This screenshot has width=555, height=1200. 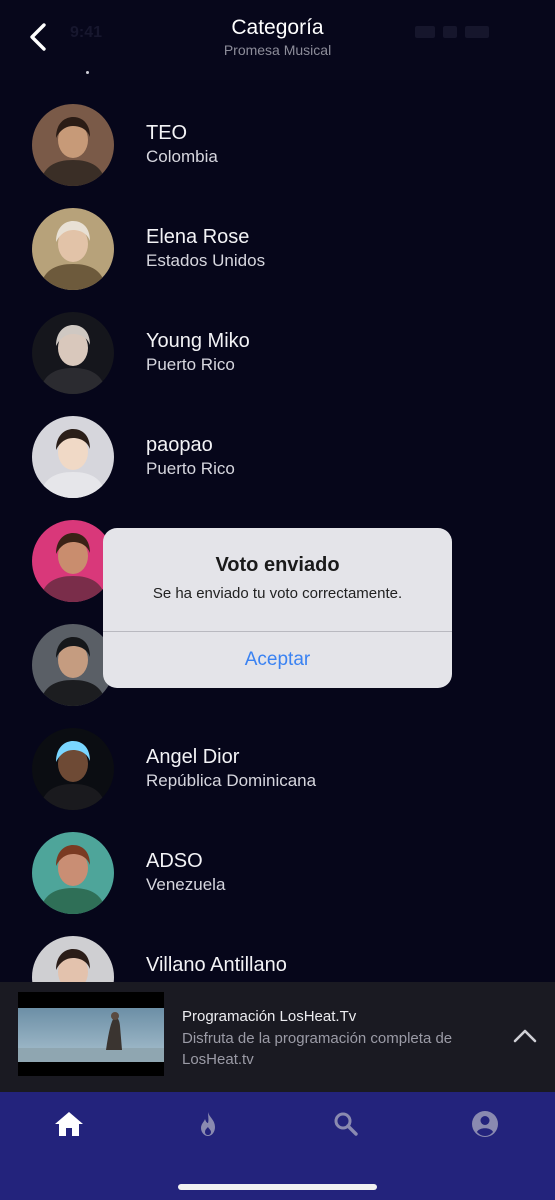 I want to click on fire-icon, so click(x=208, y=1124).